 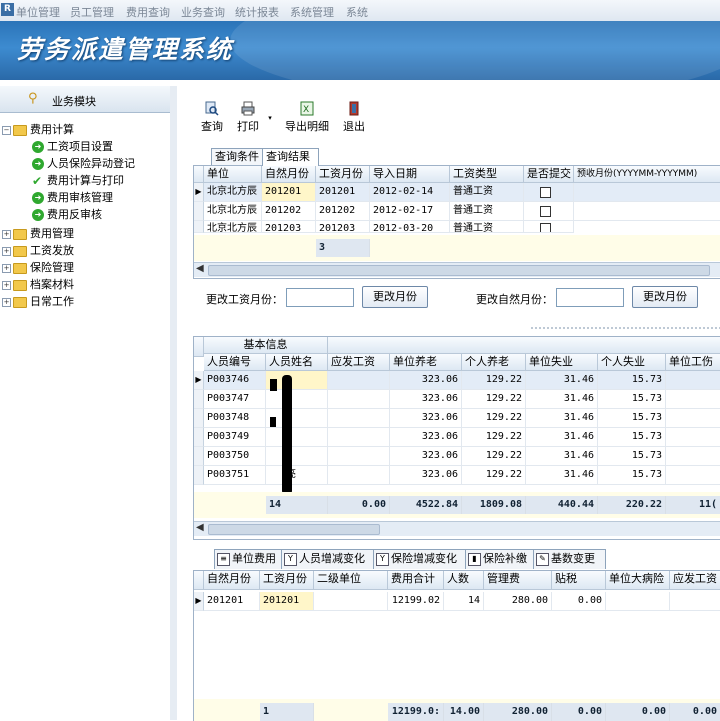 What do you see at coordinates (235, 362) in the screenshot?
I see `column-header: 人员编号` at bounding box center [235, 362].